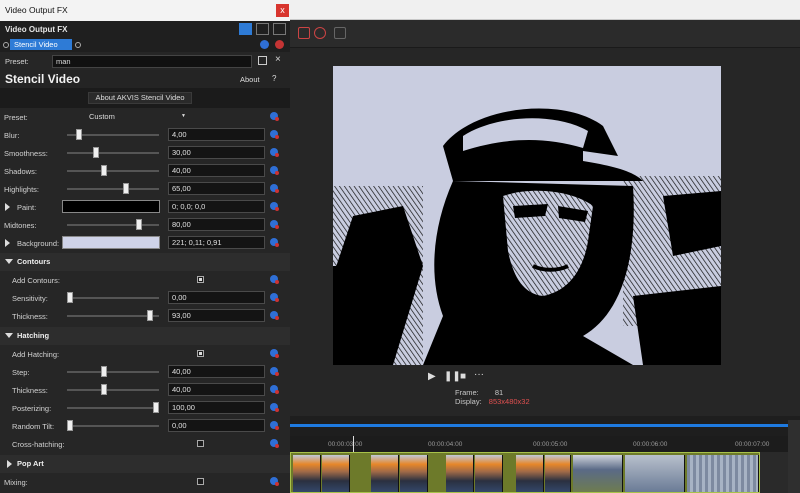 The height and width of the screenshot is (493, 800). I want to click on posterizing-slider, so click(113, 408).